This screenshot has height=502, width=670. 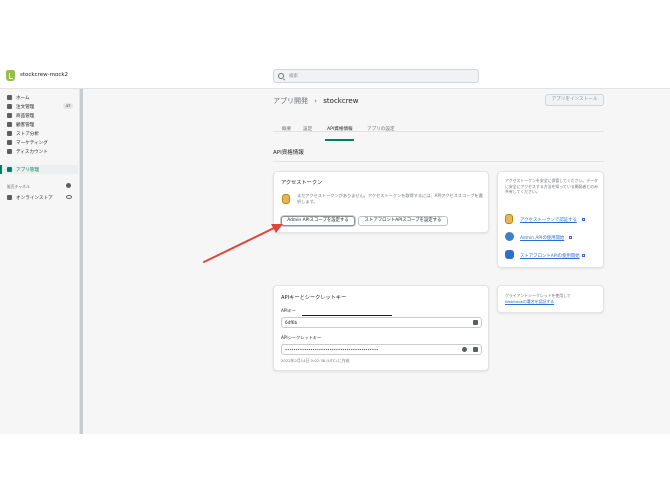 I want to click on tab-settings: 設定, so click(x=307, y=129).